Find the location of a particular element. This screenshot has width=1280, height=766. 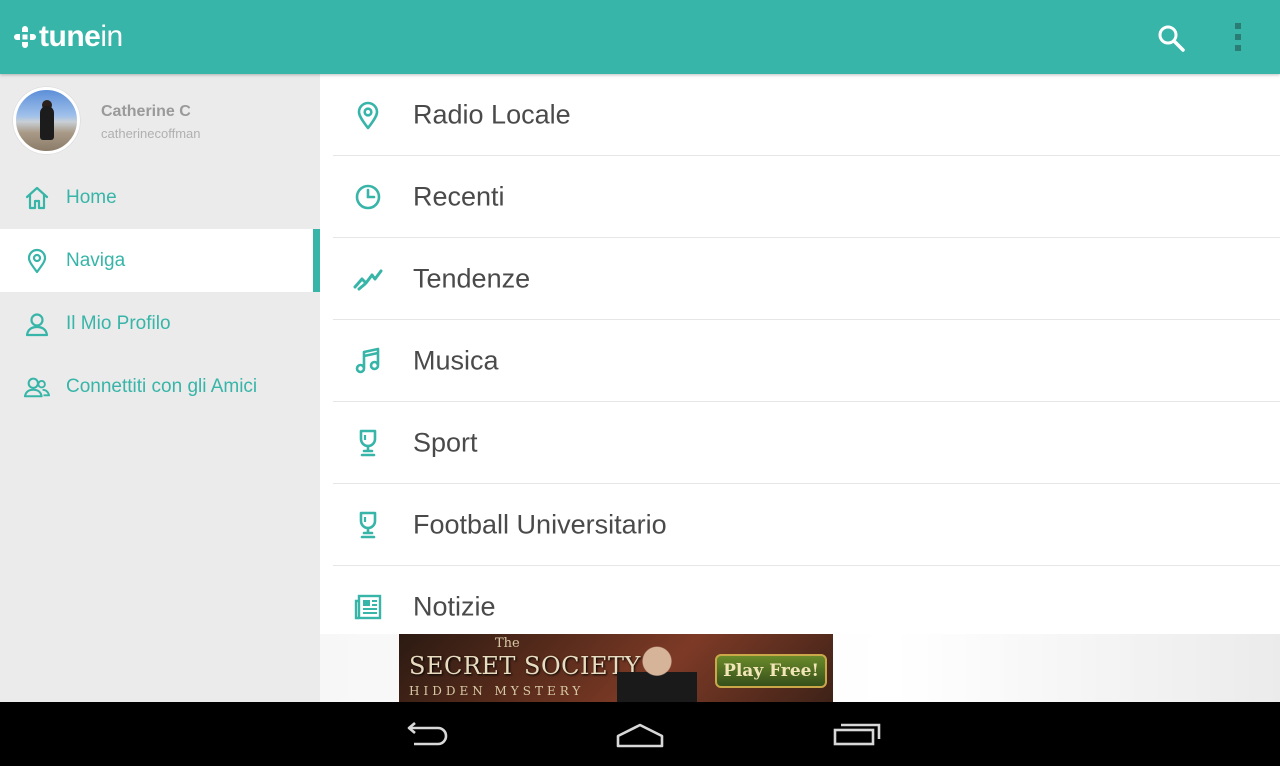

list-item-tendenze: Tendenze is located at coordinates (806, 279).